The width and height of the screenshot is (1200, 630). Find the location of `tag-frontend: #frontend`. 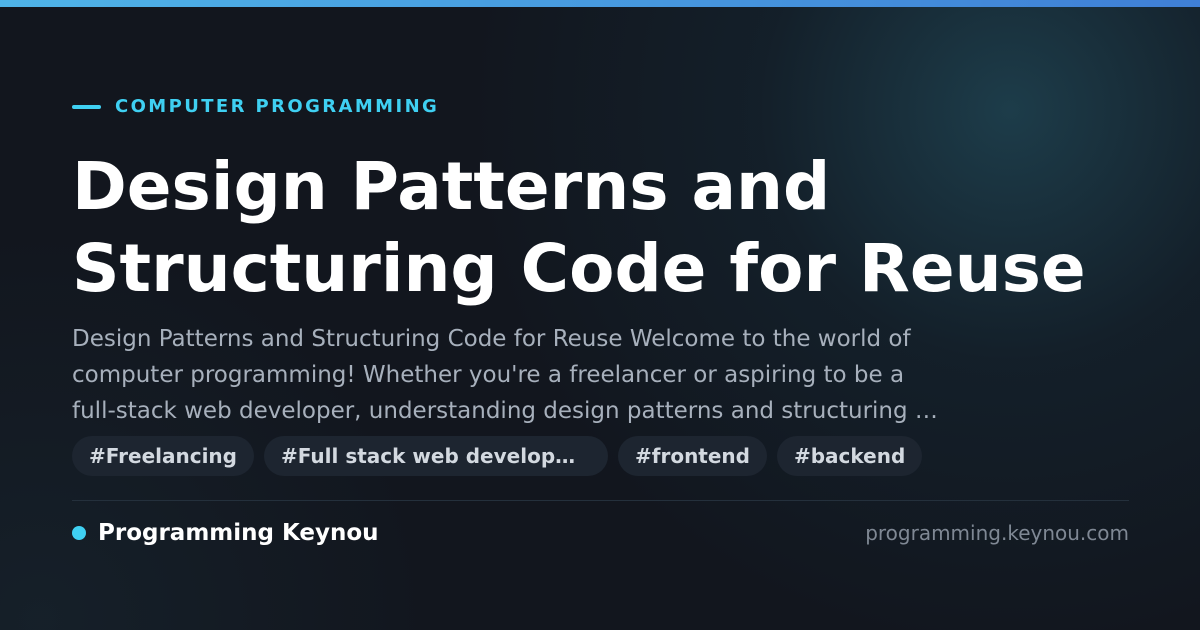

tag-frontend: #frontend is located at coordinates (692, 456).